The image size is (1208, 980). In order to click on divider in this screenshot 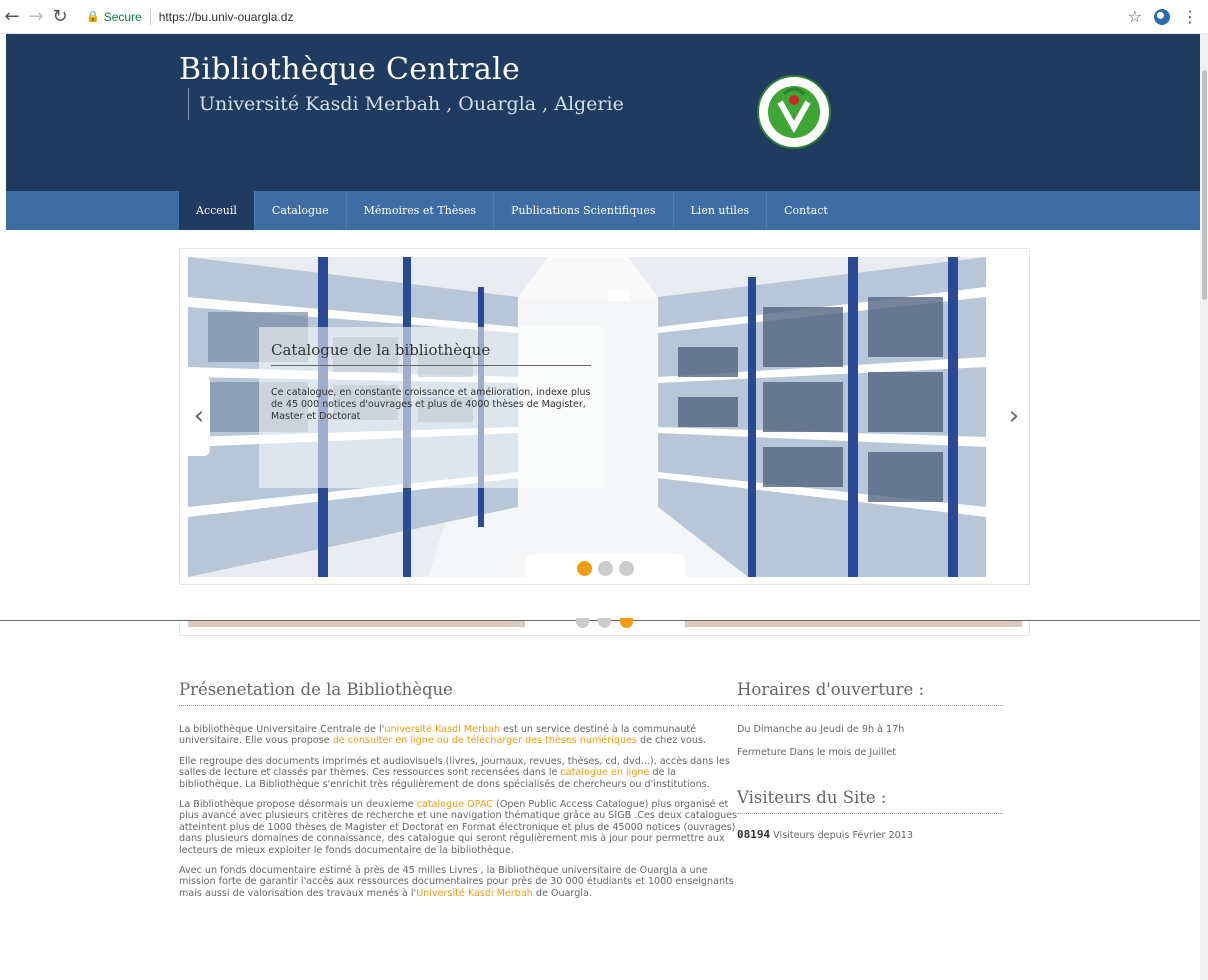, I will do `click(150, 16)`.